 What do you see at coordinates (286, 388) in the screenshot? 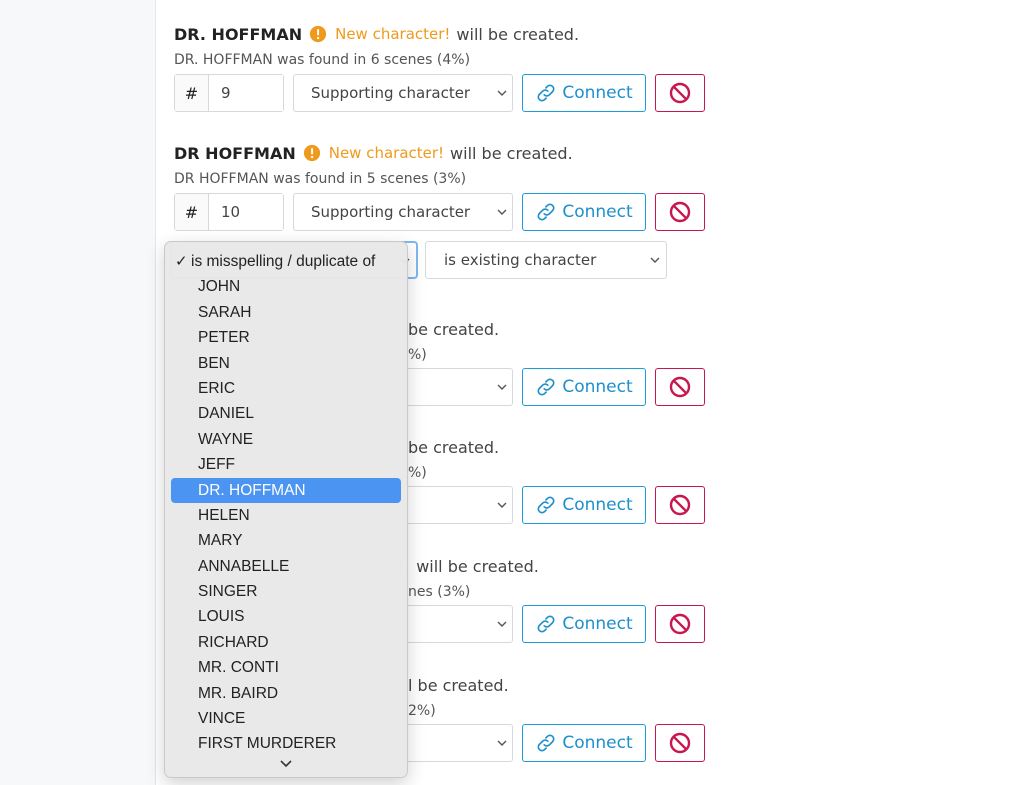
I see `dropdown-option-character: ERIC` at bounding box center [286, 388].